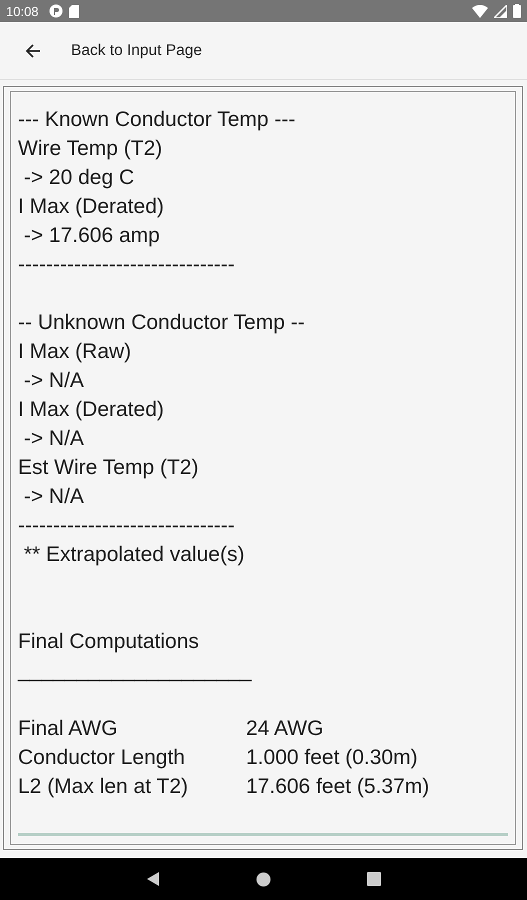  What do you see at coordinates (102, 758) in the screenshot?
I see `result-label: Conductor Length` at bounding box center [102, 758].